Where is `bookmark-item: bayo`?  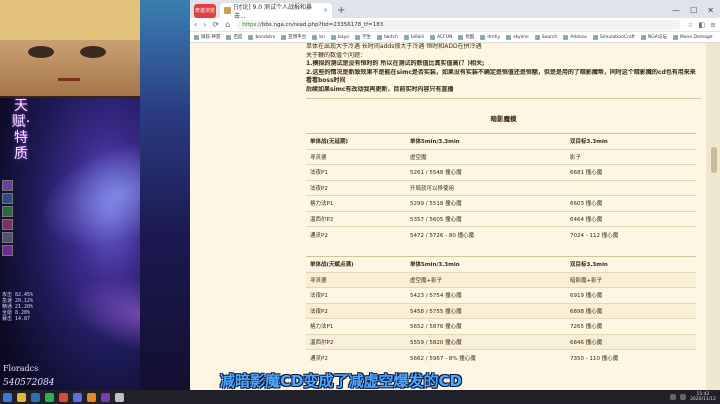
bookmark-item: bayo is located at coordinates (340, 37).